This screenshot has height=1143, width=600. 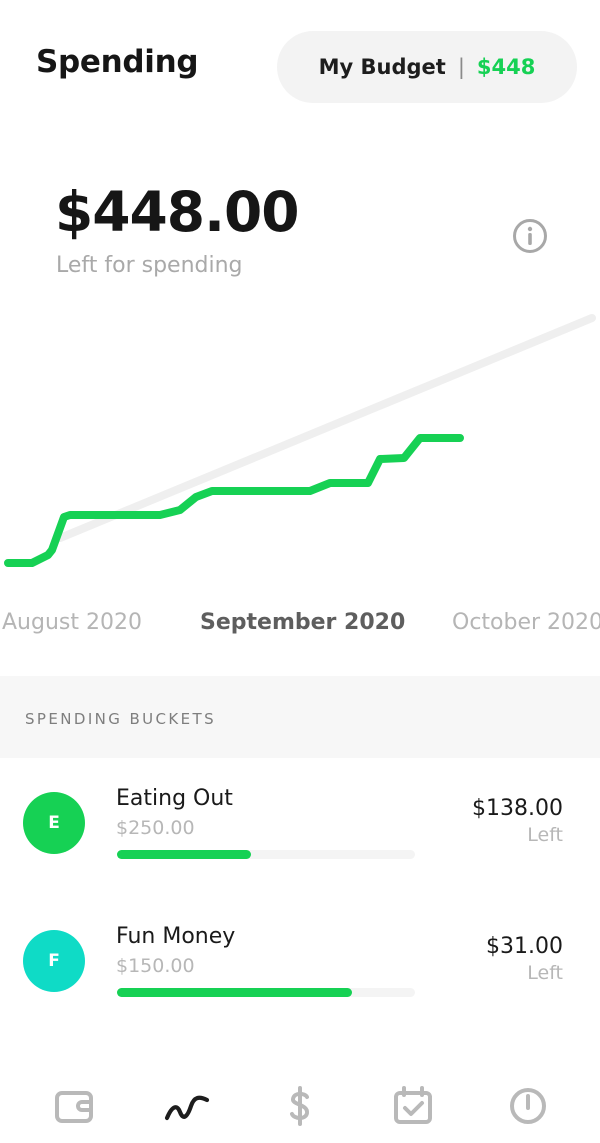 I want to click on balance-subtitle: Left for spending, so click(x=149, y=265).